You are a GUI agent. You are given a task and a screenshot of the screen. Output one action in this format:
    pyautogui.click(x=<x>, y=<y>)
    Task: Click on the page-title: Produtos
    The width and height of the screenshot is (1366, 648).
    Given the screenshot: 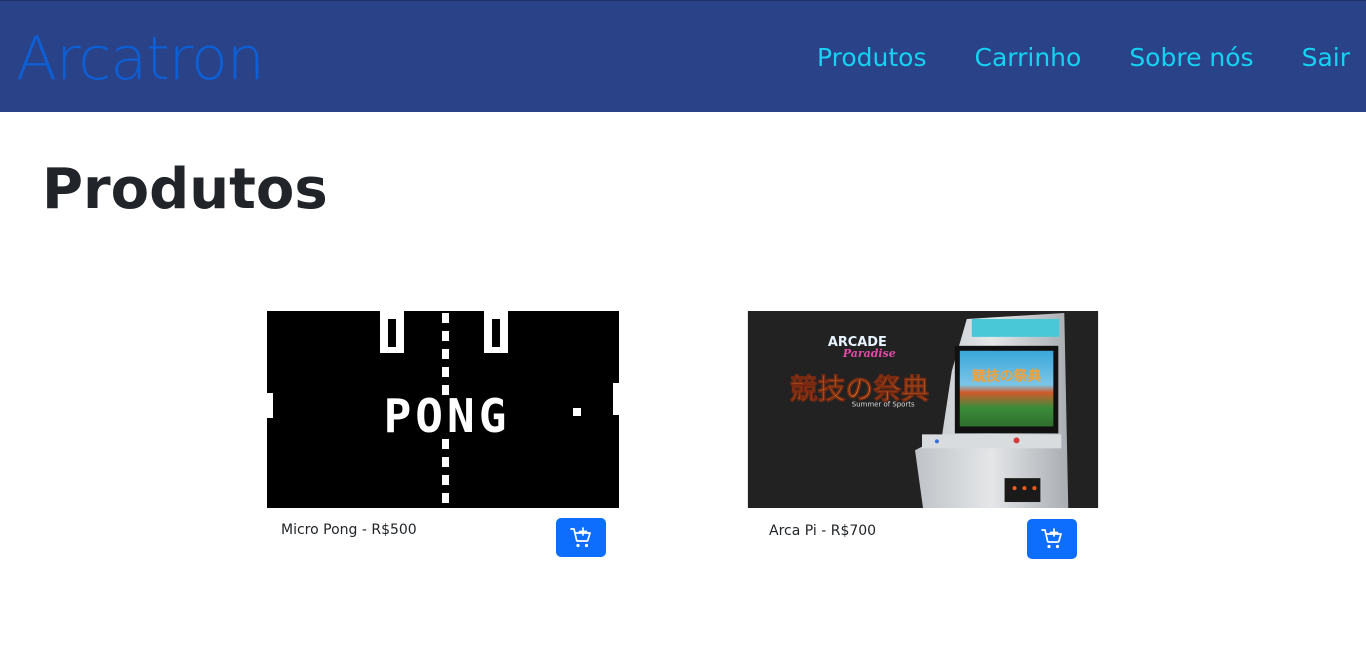 What is the action you would take?
    pyautogui.click(x=185, y=189)
    